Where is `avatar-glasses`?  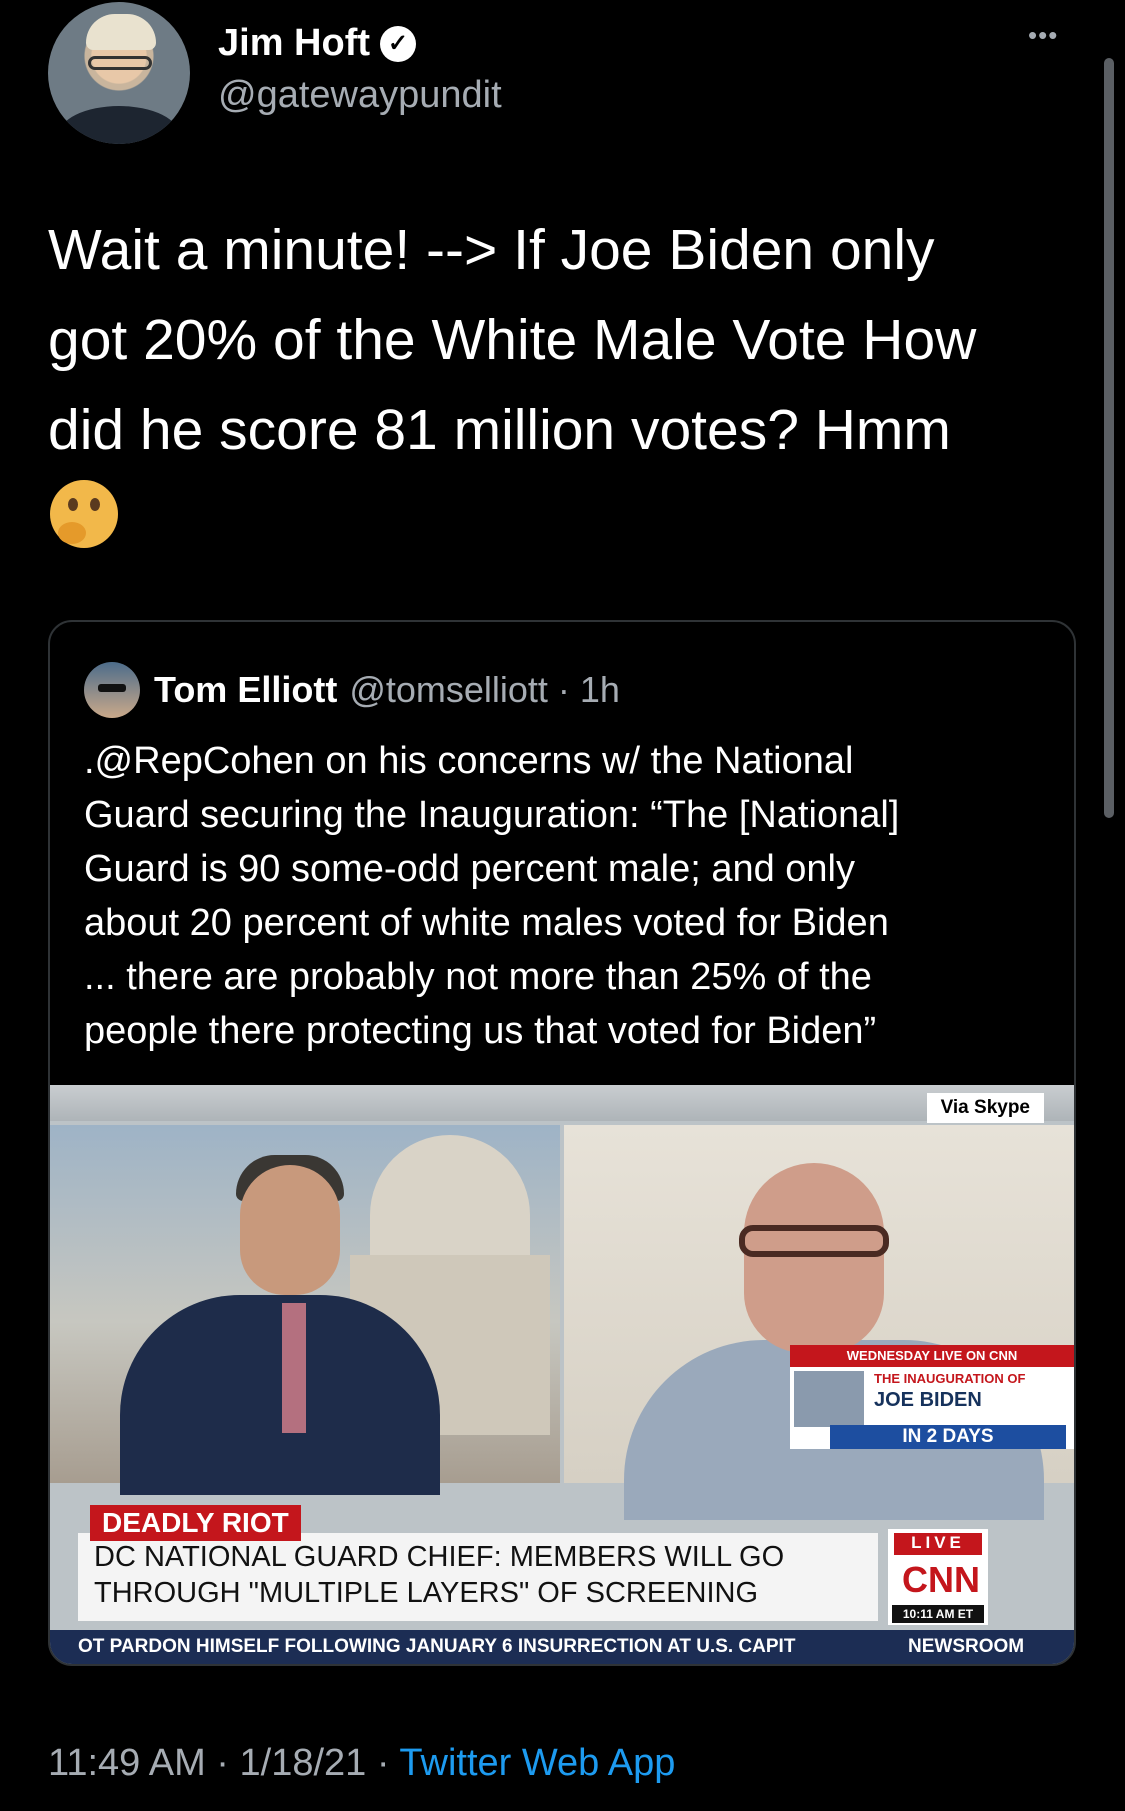
avatar-glasses is located at coordinates (120, 63).